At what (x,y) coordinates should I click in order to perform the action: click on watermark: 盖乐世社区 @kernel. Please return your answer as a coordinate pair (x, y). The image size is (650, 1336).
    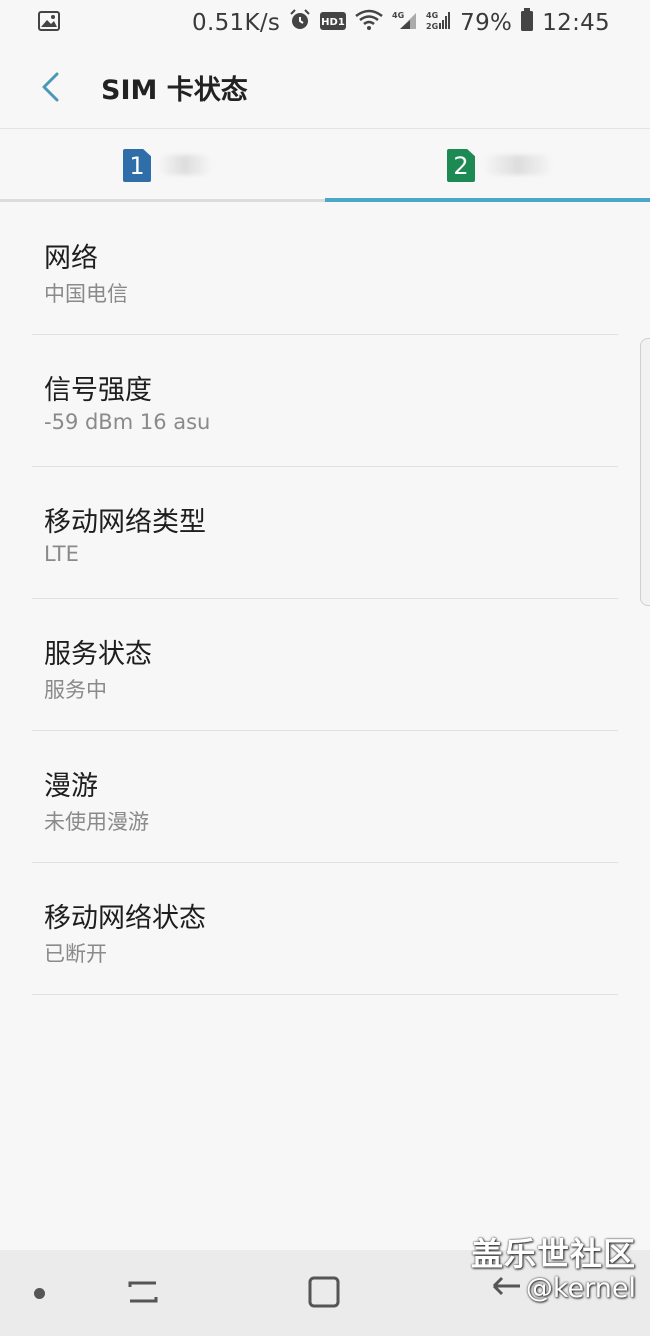
    Looking at the image, I should click on (553, 1270).